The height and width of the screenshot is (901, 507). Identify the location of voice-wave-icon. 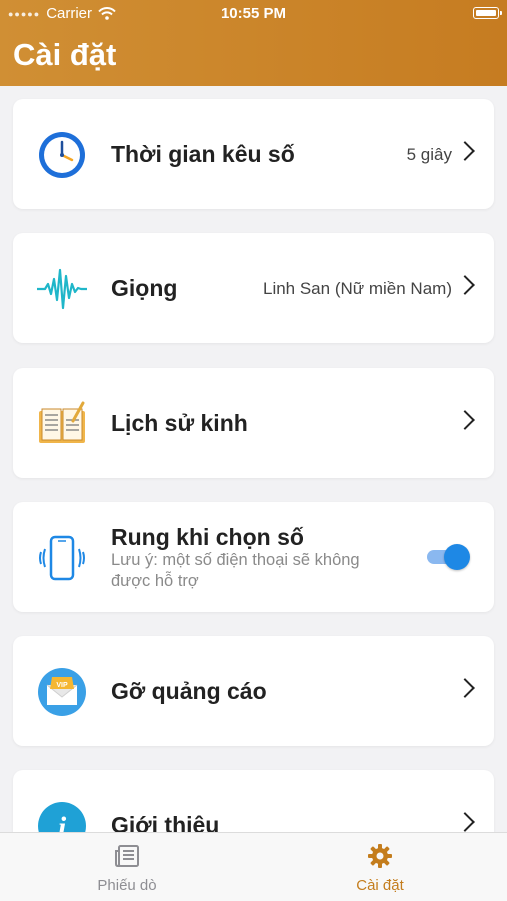
(62, 289).